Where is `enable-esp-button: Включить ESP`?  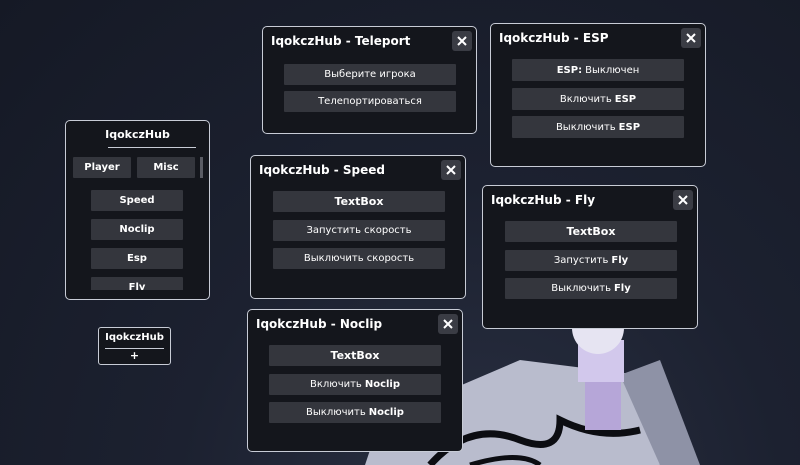 enable-esp-button: Включить ESP is located at coordinates (598, 99).